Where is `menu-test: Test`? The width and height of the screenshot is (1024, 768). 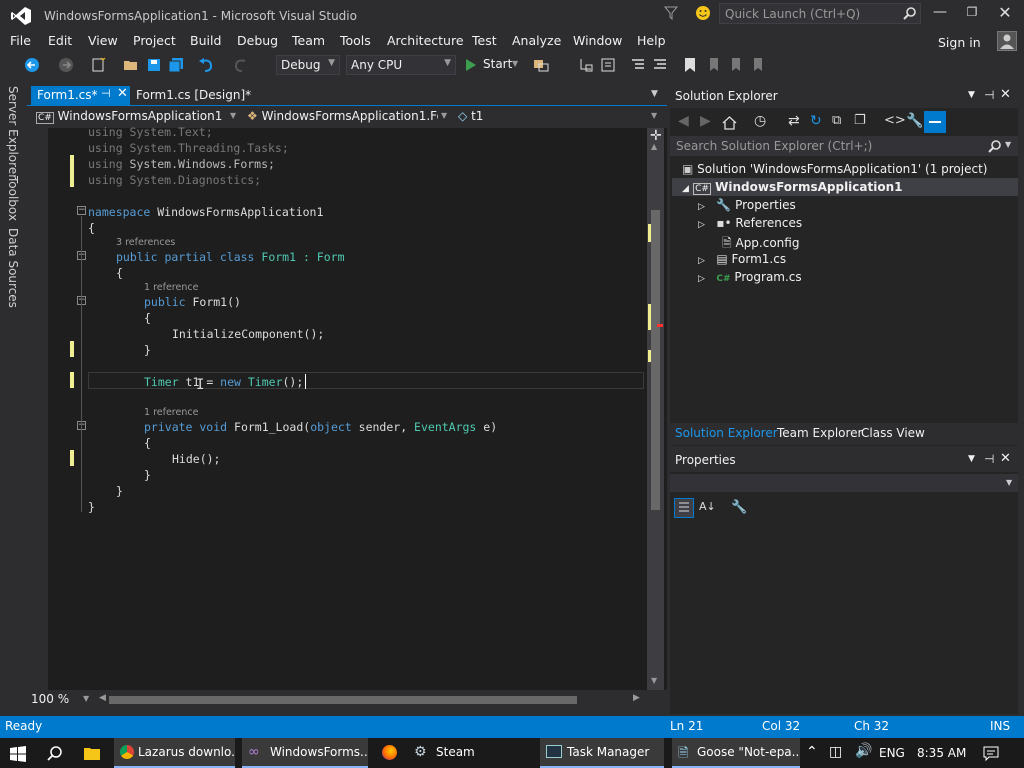 menu-test: Test is located at coordinates (484, 40).